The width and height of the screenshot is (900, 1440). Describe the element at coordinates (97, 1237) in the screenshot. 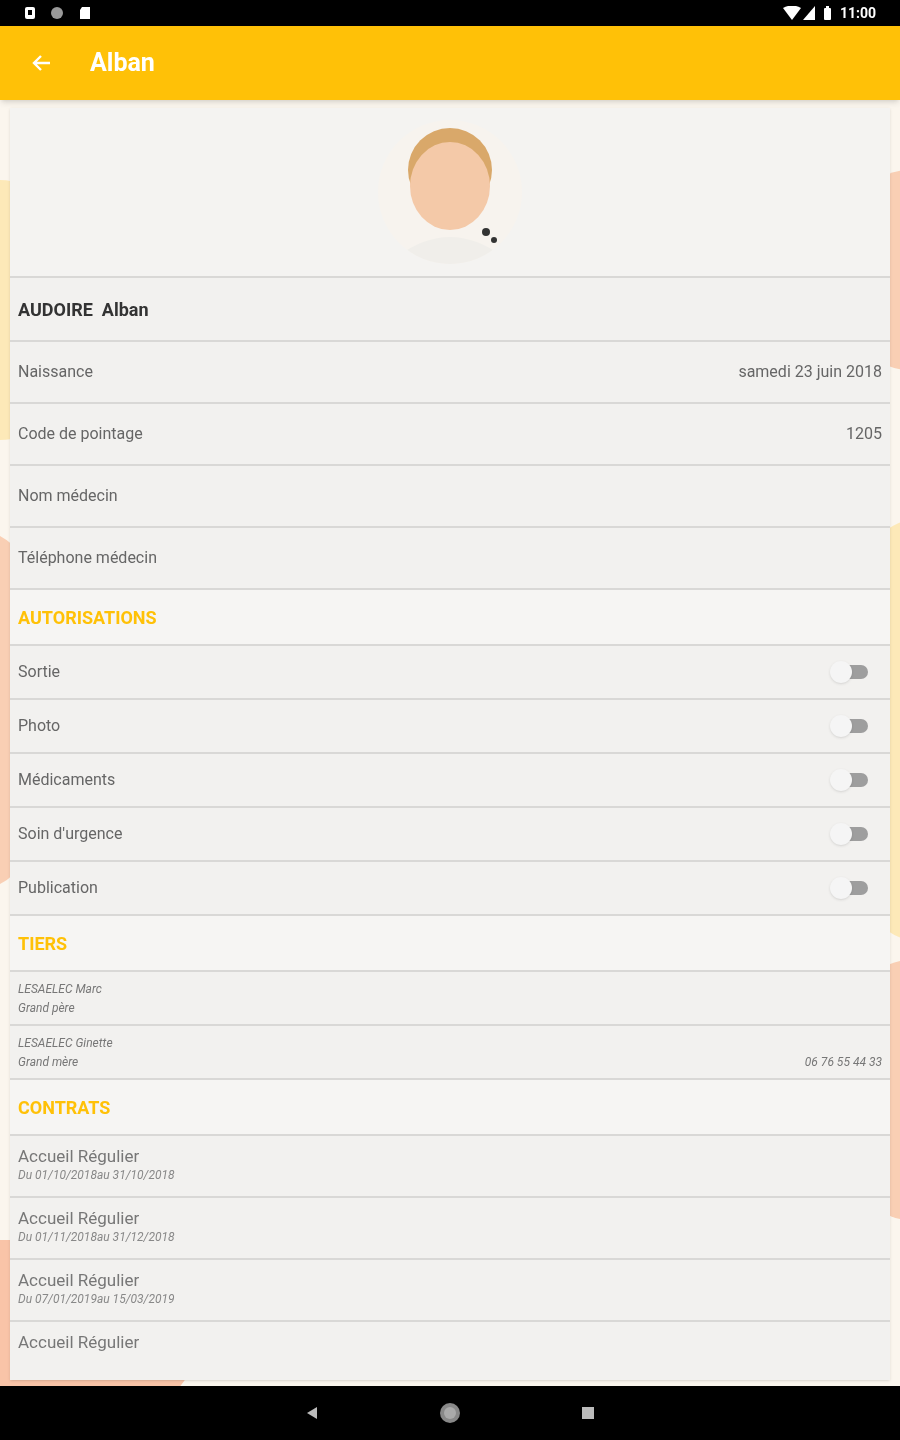

I see `contract-period: Du 01/11/2018au 31/12/2018` at that location.